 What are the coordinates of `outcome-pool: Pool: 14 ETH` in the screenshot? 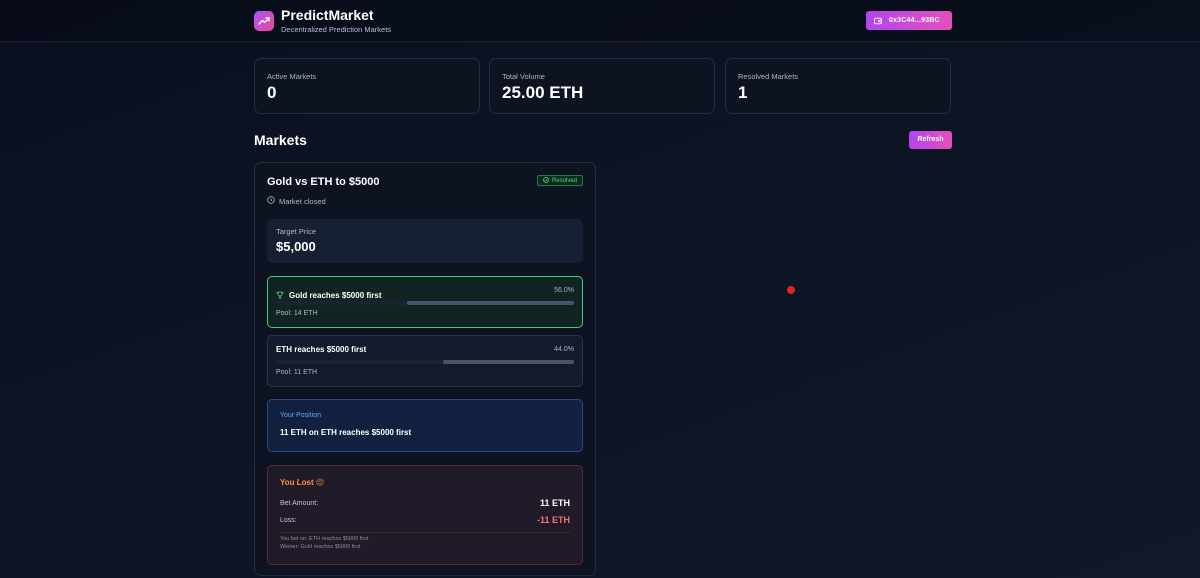 It's located at (297, 313).